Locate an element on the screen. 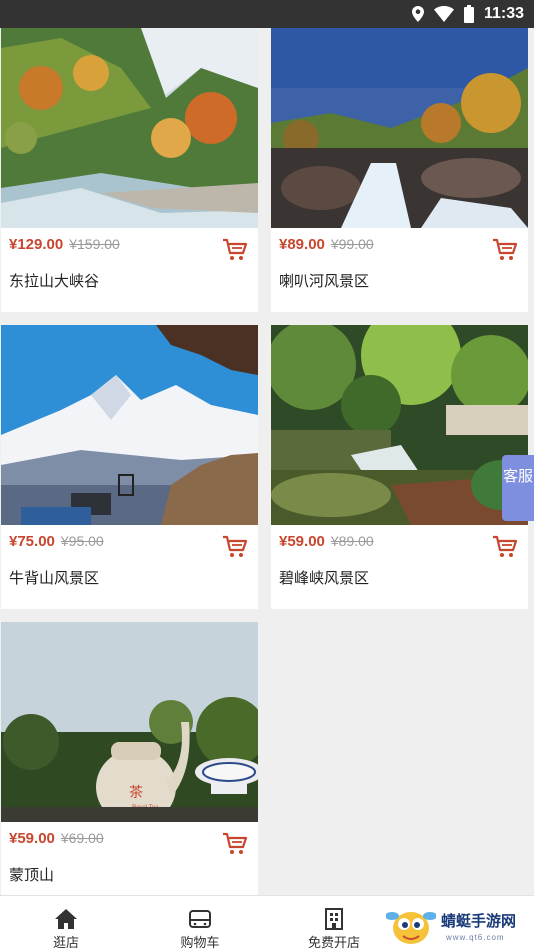 The image size is (534, 949). product-card: ¥129.00 ¥159.00 东拉山大峡谷 is located at coordinates (129, 170).